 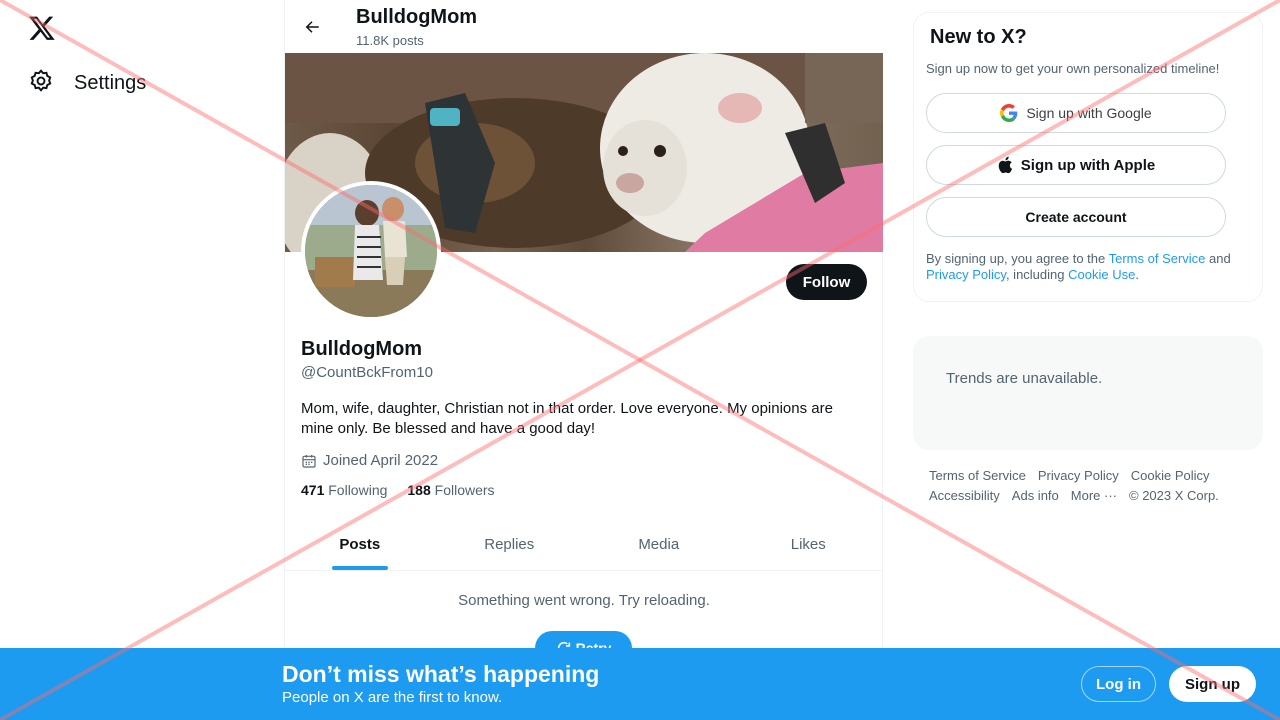 What do you see at coordinates (398, 490) in the screenshot?
I see `profile-stats: 471 Following 188 Followers` at bounding box center [398, 490].